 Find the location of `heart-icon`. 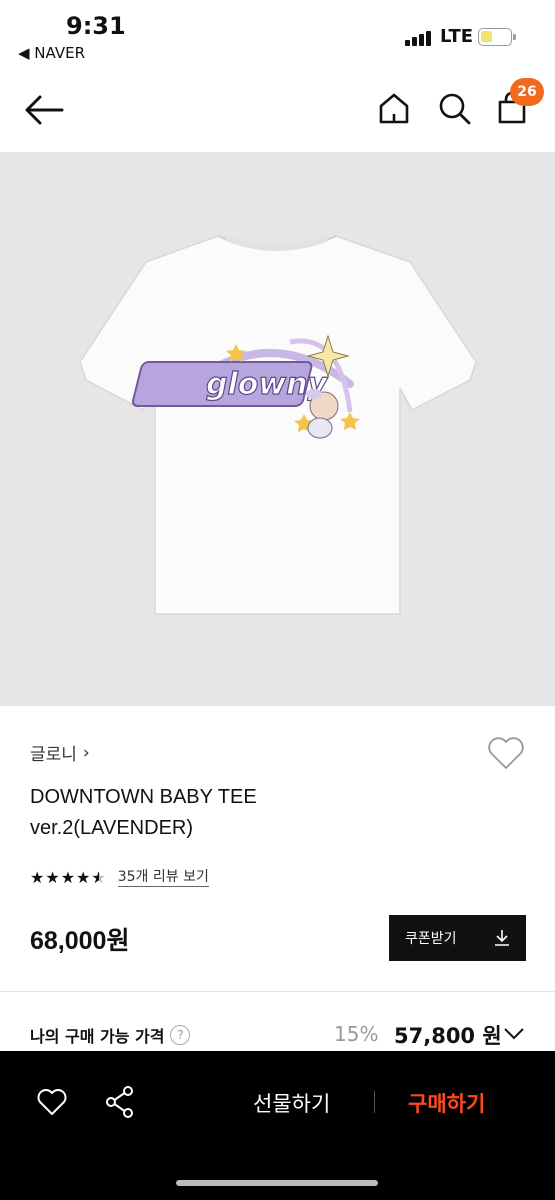

heart-icon is located at coordinates (52, 1102).